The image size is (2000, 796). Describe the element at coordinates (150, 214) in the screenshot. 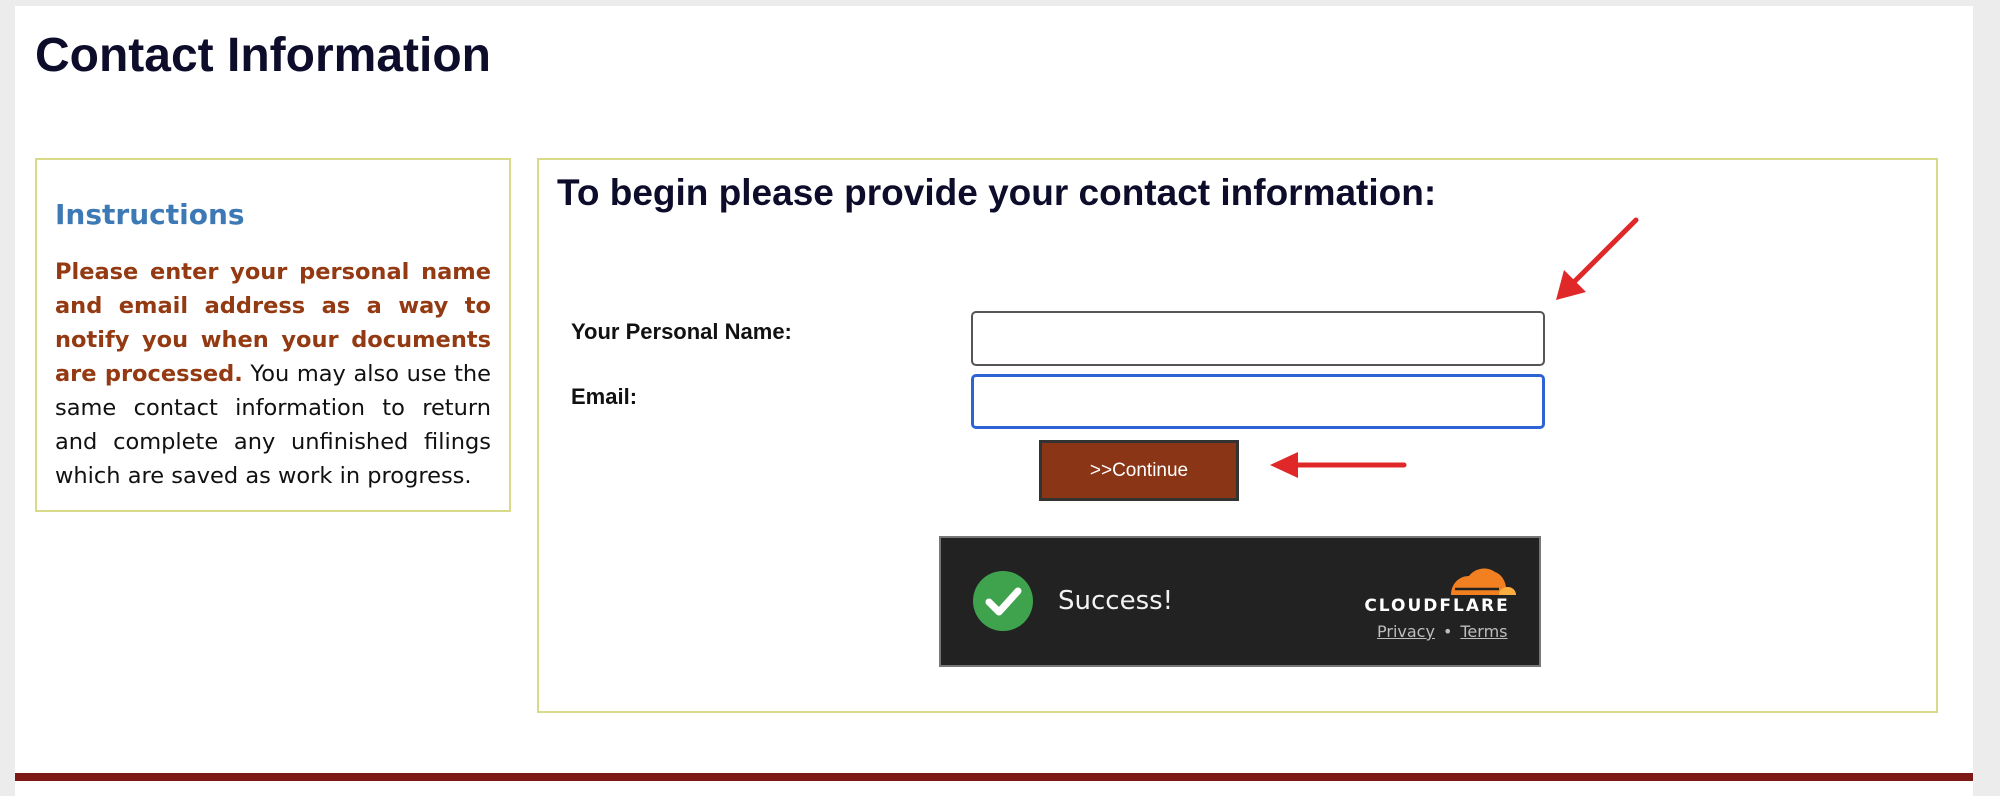

I see `instructions-title: Instructions` at that location.